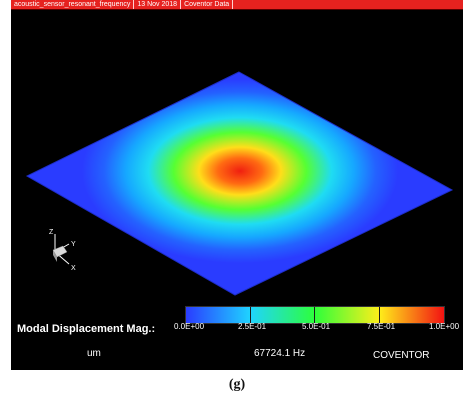 This screenshot has width=474, height=404. Describe the element at coordinates (86, 329) in the screenshot. I see `legend-title: Modal Displacement Mag.:` at that location.